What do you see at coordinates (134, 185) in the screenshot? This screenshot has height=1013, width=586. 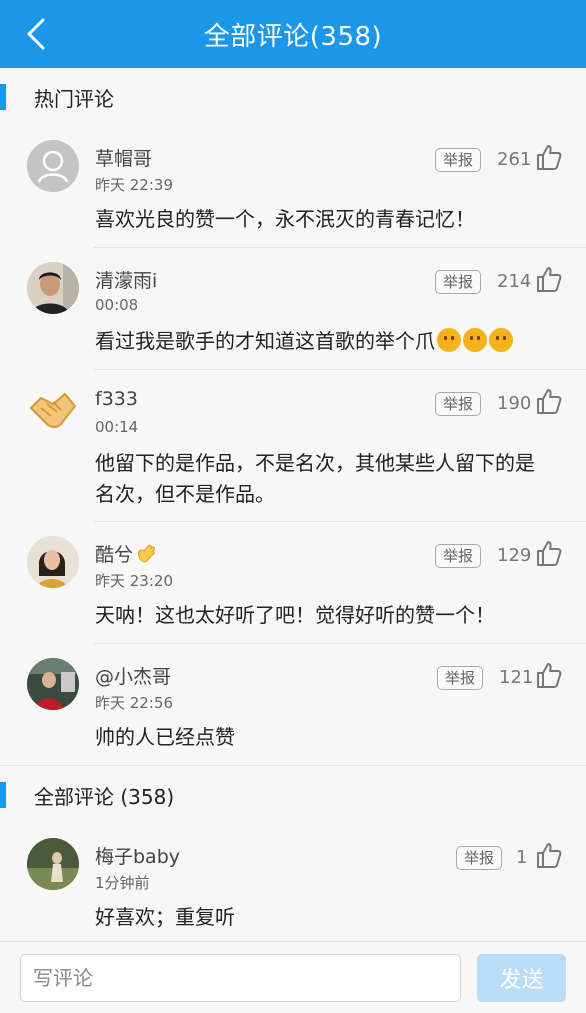 I see `comment-time: 昨天 22:39` at bounding box center [134, 185].